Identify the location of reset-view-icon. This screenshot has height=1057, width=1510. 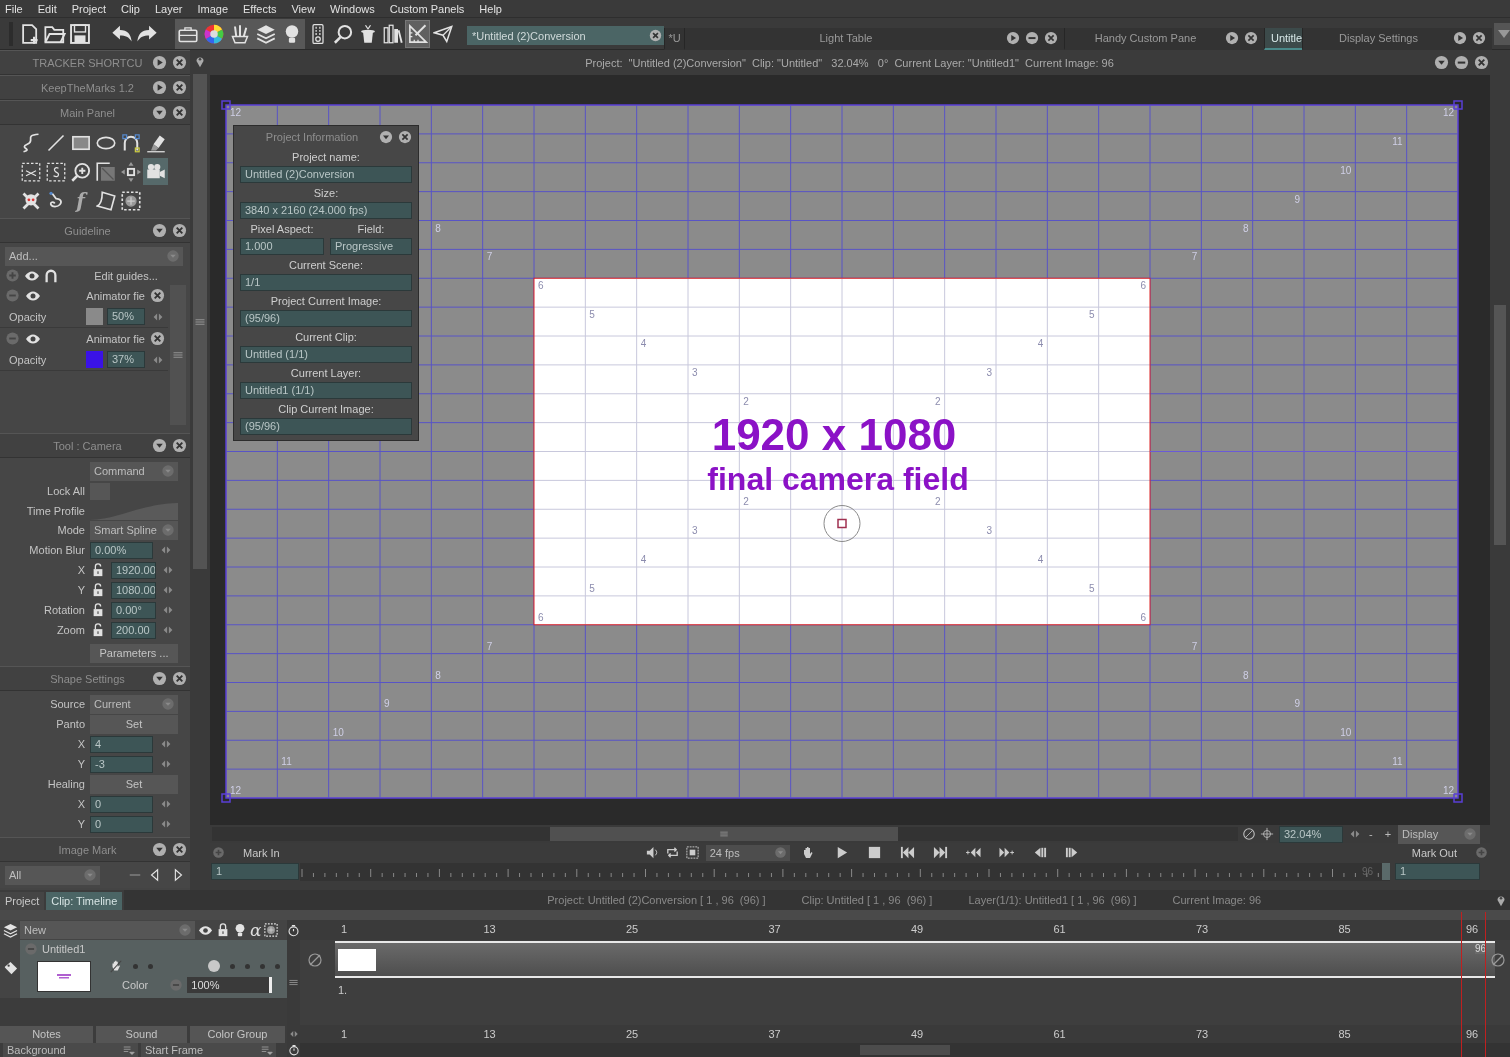
(1249, 834).